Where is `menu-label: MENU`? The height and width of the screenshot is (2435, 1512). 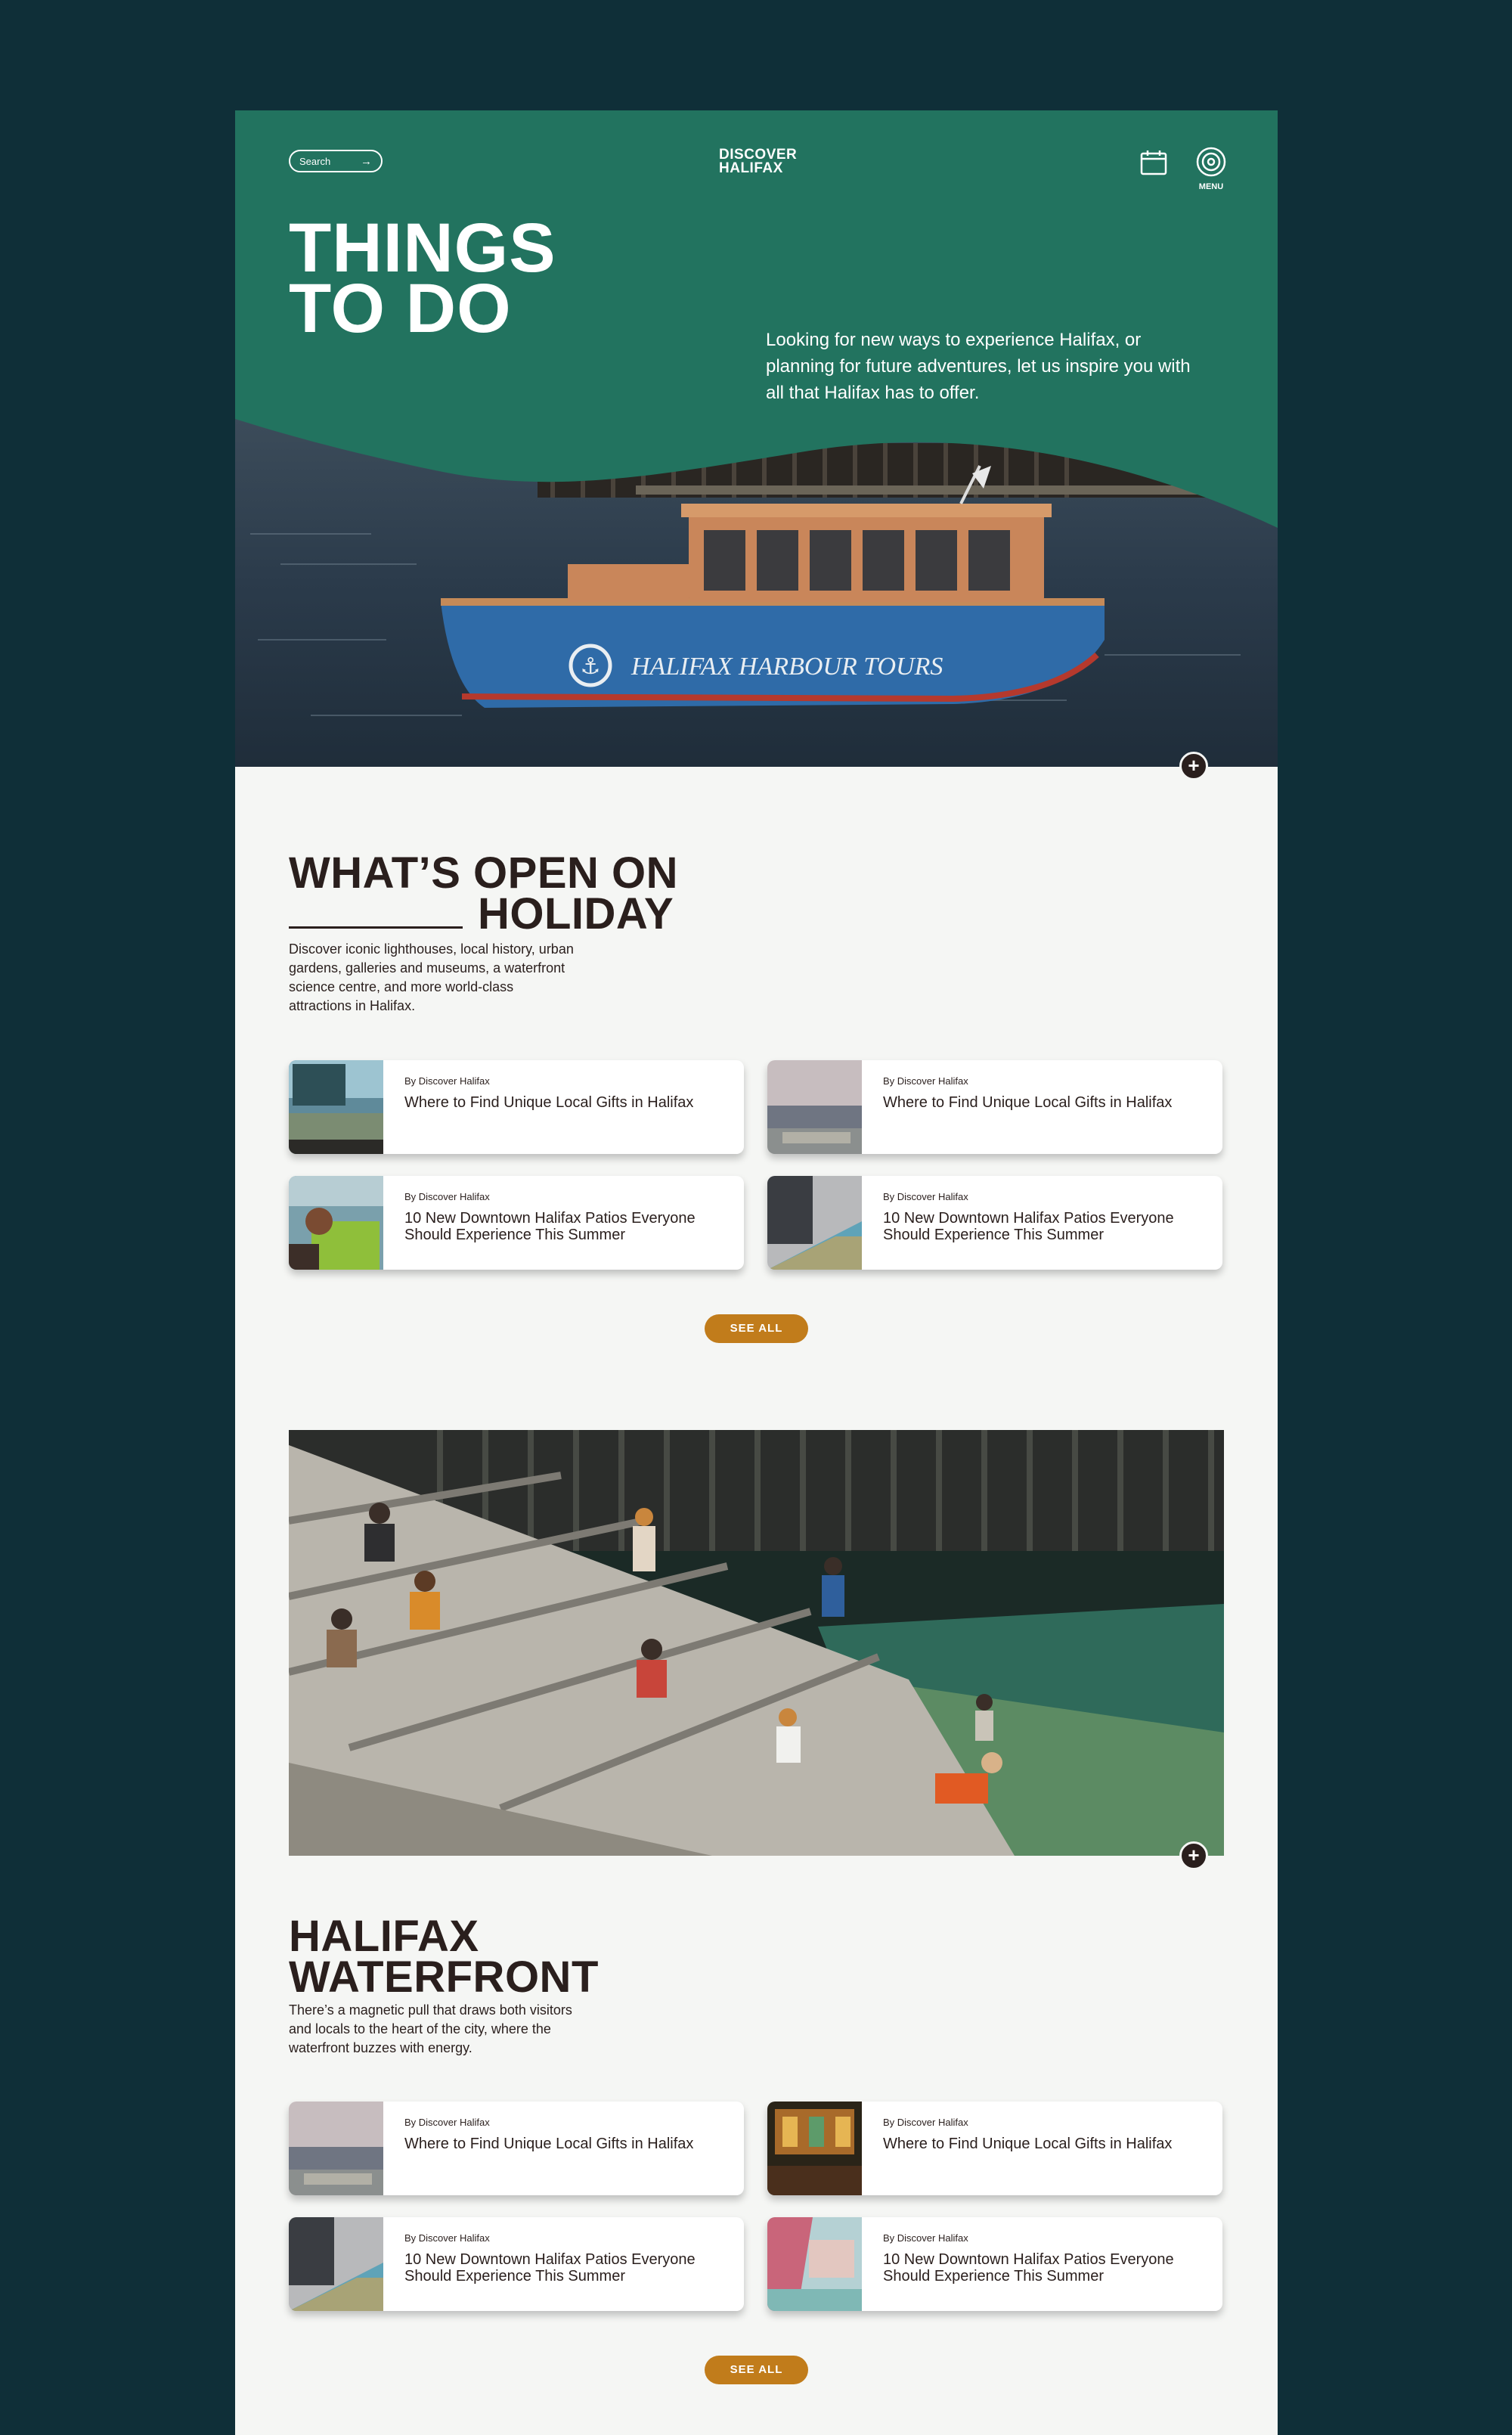 menu-label: MENU is located at coordinates (1211, 186).